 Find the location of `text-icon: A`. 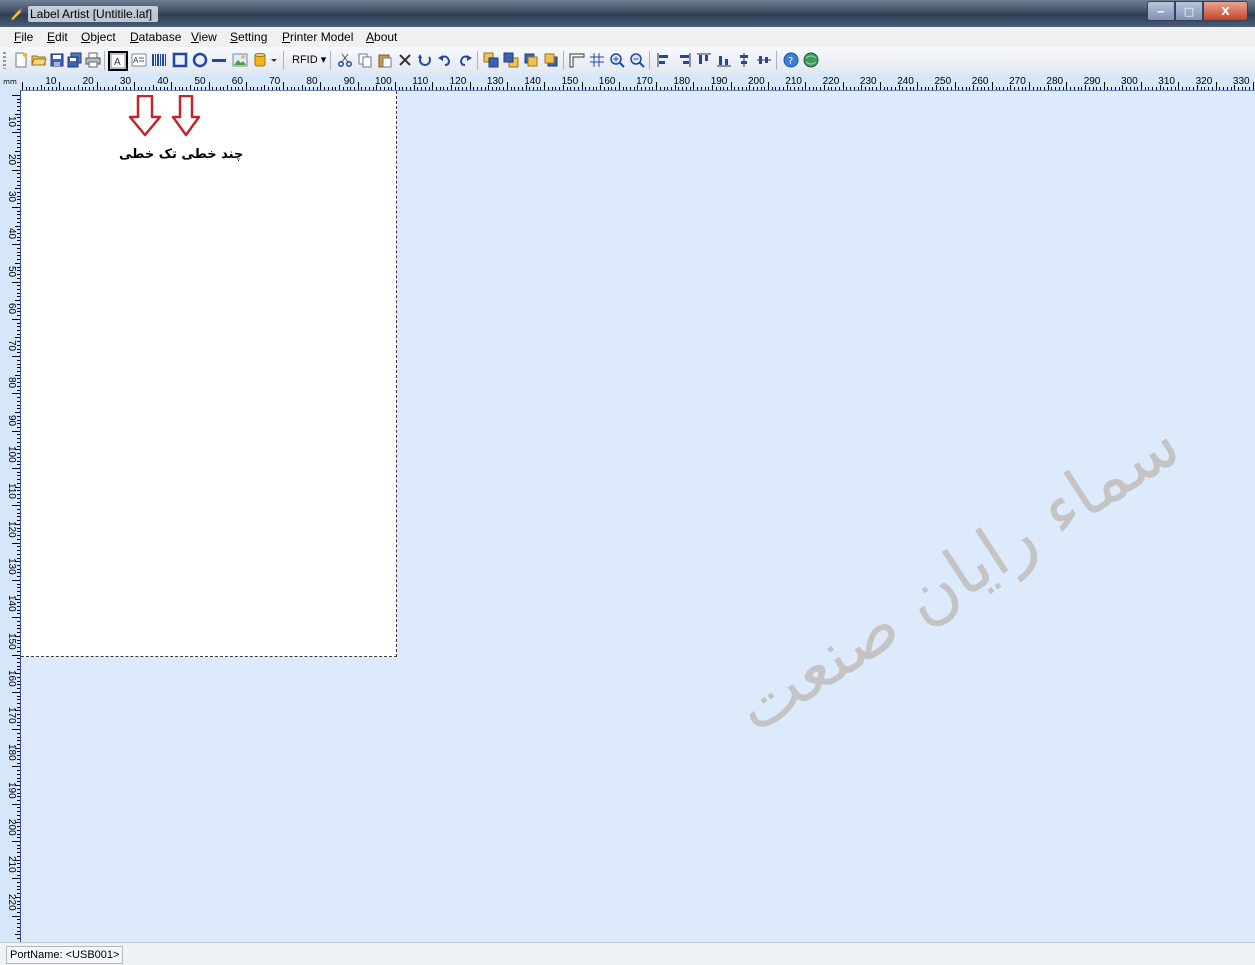

text-icon: A is located at coordinates (118, 61).